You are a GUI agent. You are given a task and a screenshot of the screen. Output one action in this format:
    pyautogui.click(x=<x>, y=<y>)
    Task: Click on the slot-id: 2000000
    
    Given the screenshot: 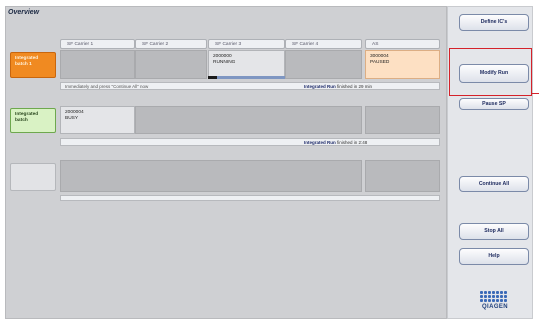 What is the action you would take?
    pyautogui.click(x=222, y=56)
    